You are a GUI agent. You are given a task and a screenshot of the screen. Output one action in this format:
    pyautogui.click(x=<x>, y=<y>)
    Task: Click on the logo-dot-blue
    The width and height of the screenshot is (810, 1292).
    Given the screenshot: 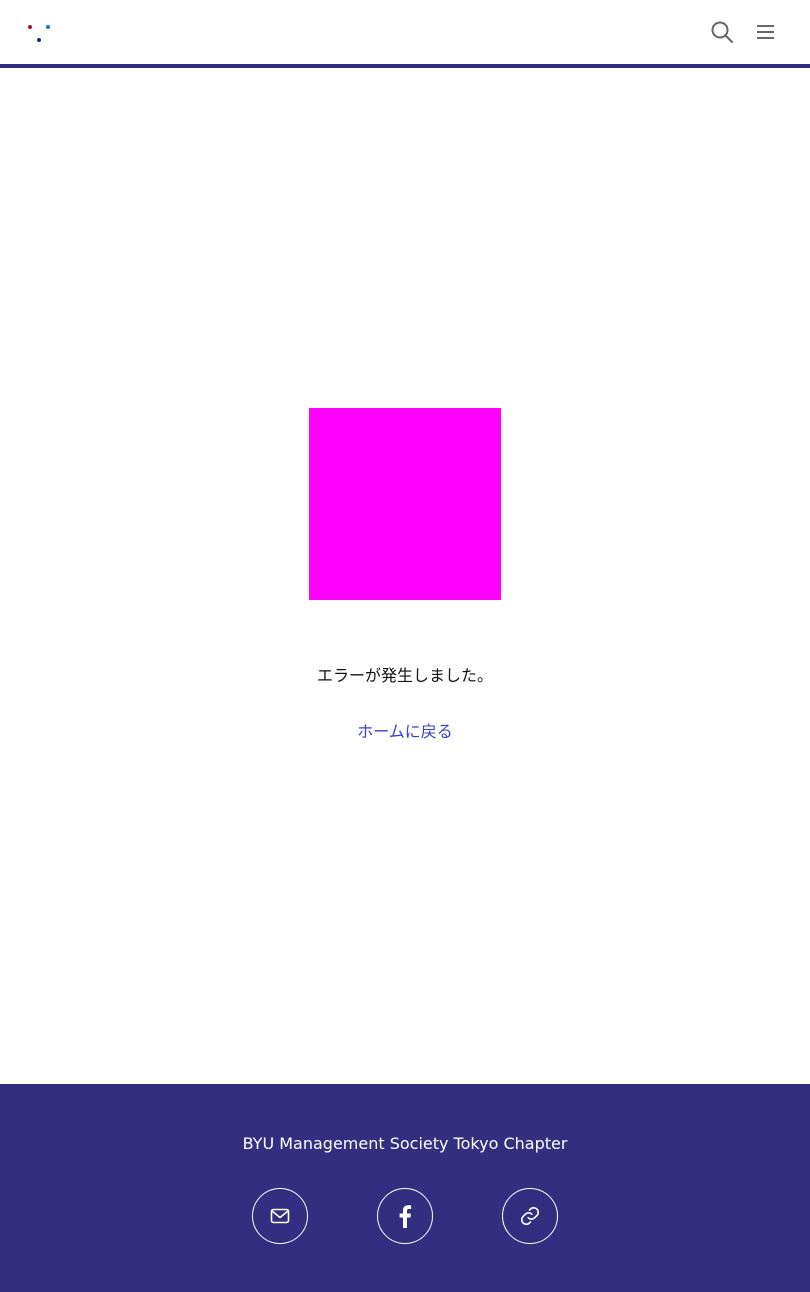 What is the action you would take?
    pyautogui.click(x=48, y=27)
    